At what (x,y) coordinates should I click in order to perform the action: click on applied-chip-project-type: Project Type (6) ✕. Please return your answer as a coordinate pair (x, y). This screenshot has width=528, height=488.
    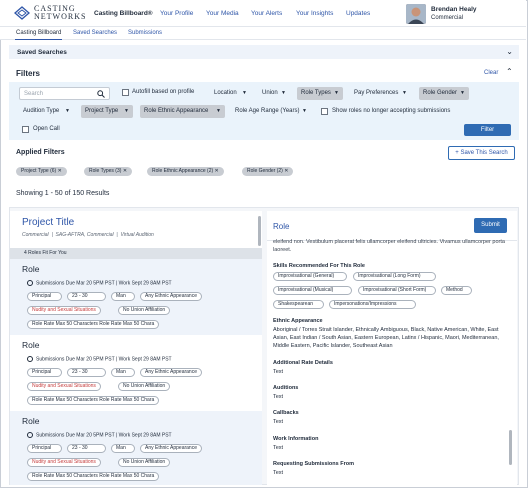
    Looking at the image, I should click on (41, 171).